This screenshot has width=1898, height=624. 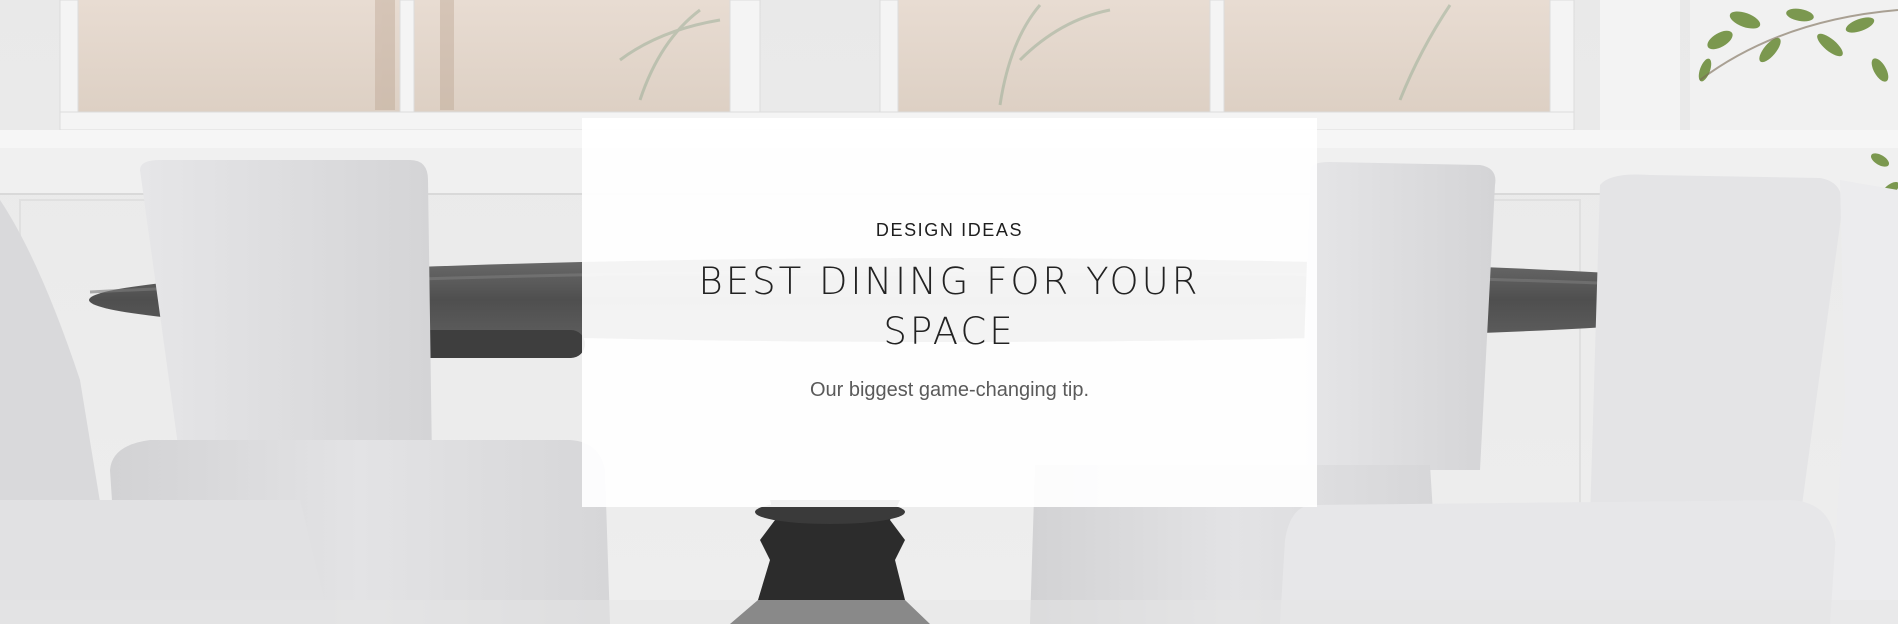 What do you see at coordinates (949, 230) in the screenshot?
I see `eyebrow-label: DESIGN IDEAS` at bounding box center [949, 230].